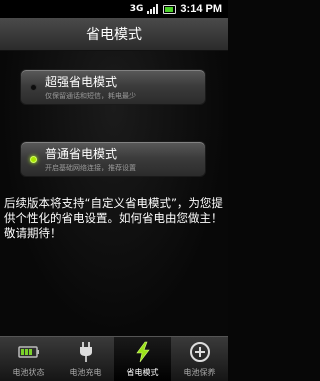 The image size is (320, 381). I want to click on battery-status-icon, so click(170, 9).